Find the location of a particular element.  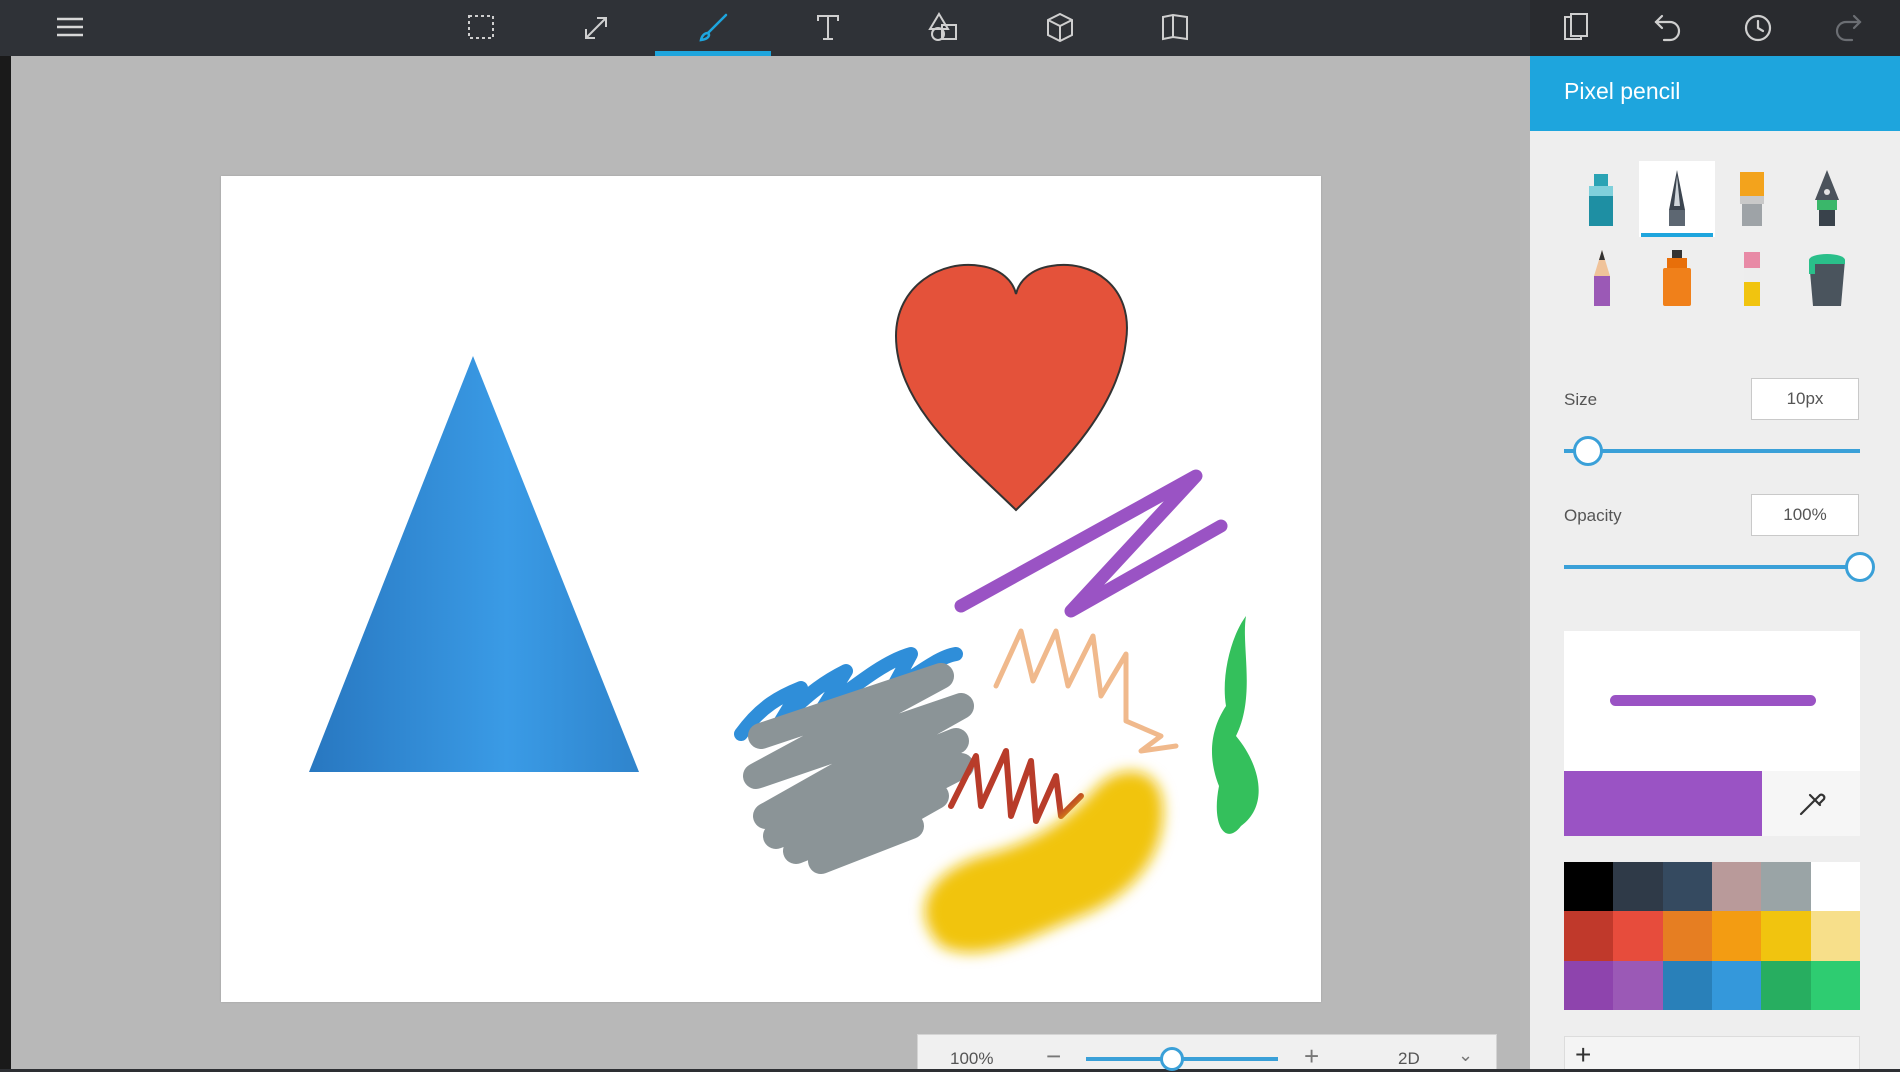

blue-triangle-shape is located at coordinates (474, 564).